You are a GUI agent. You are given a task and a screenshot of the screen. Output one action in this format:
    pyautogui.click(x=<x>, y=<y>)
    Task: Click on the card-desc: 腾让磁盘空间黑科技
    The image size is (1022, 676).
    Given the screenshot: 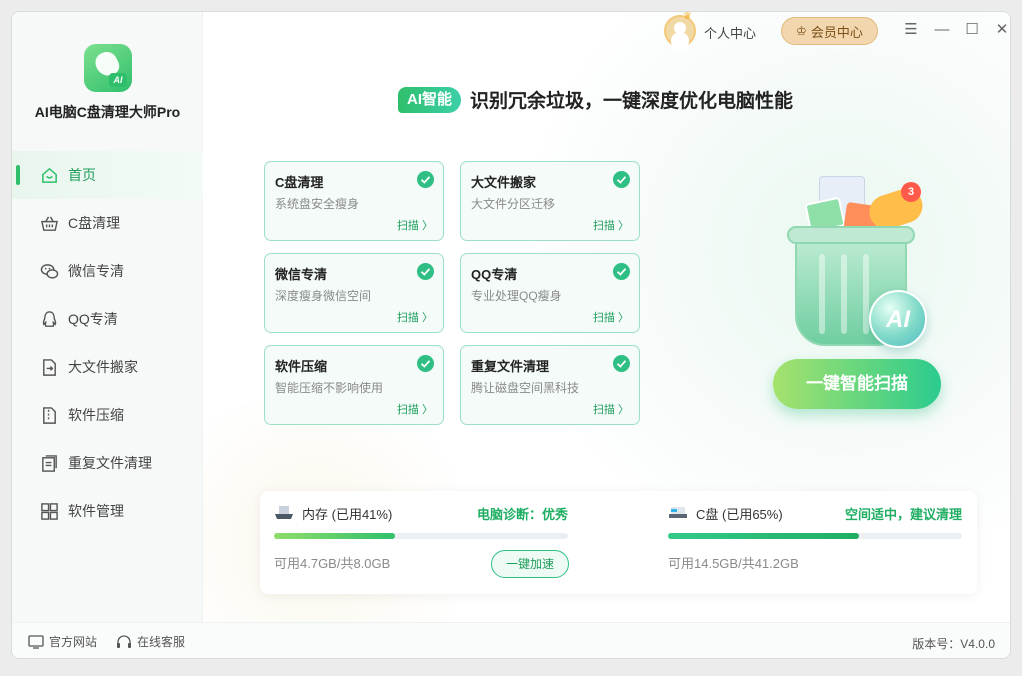 What is the action you would take?
    pyautogui.click(x=525, y=388)
    